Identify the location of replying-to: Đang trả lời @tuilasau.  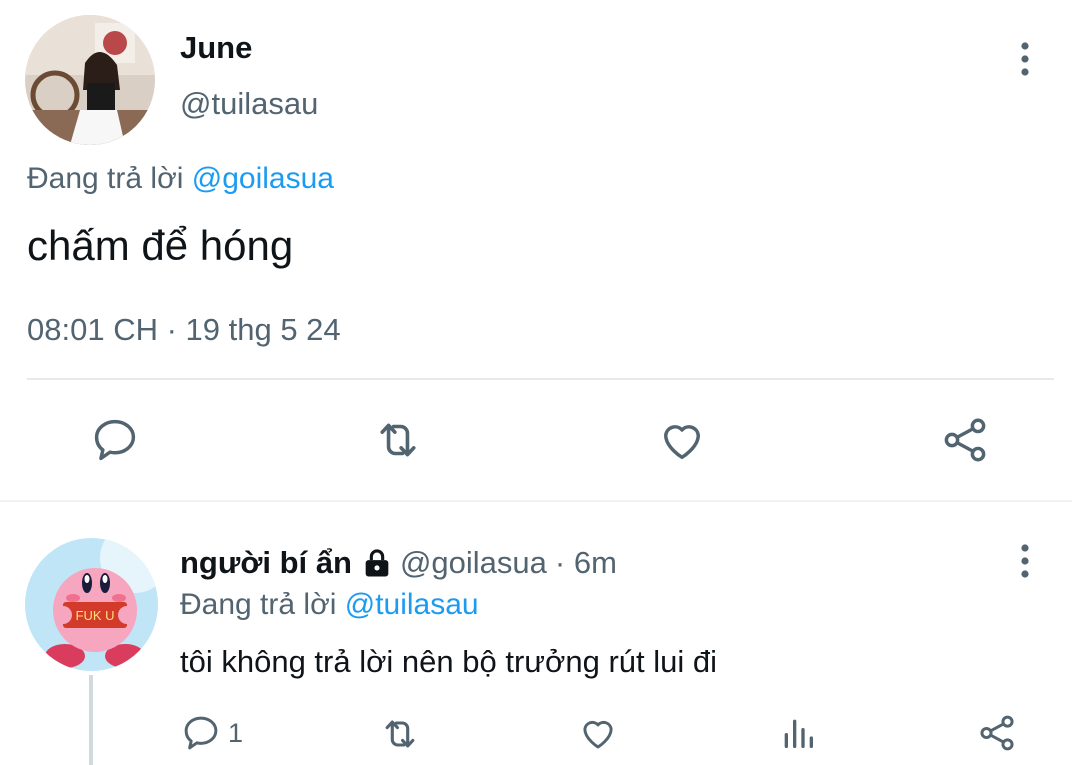
(329, 605).